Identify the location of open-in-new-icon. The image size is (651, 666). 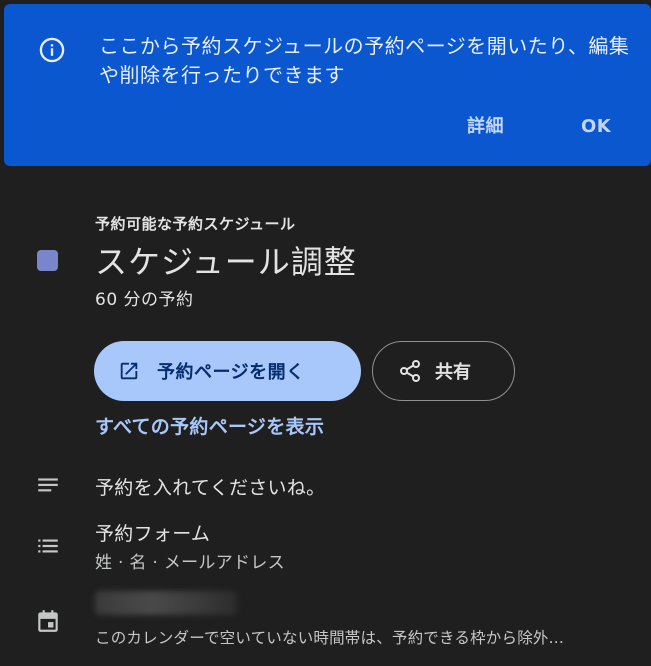
(129, 371).